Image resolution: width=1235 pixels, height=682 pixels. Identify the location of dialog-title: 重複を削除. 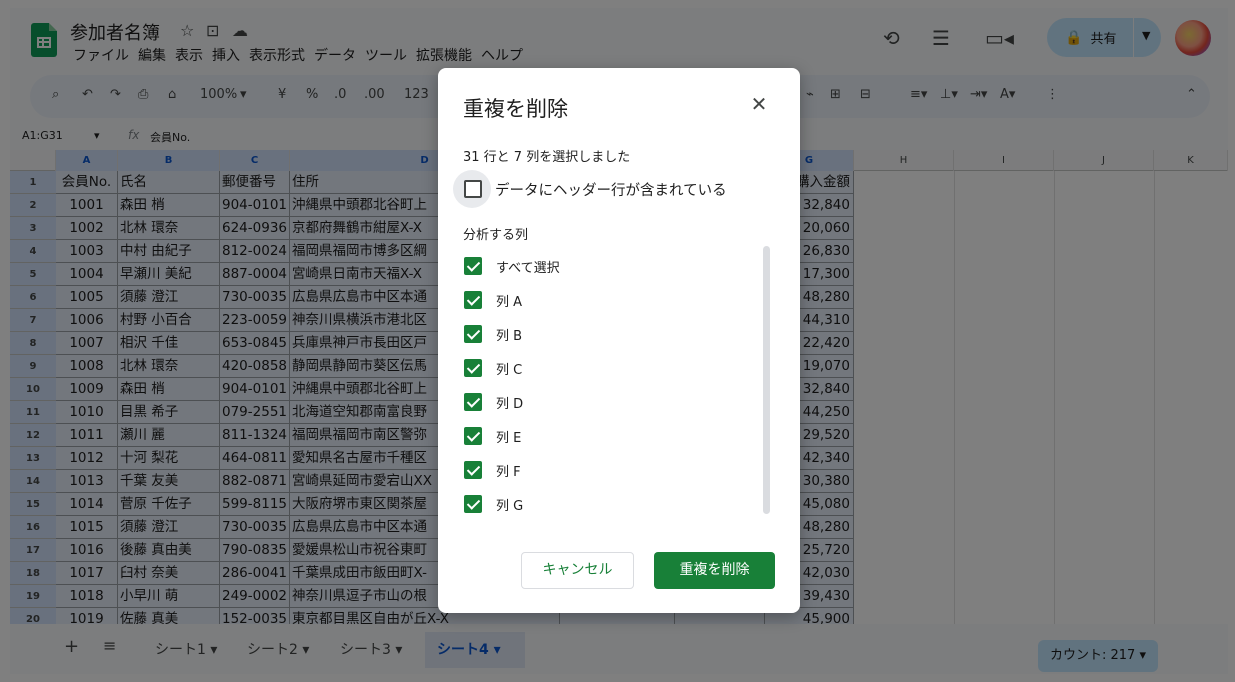
(515, 109).